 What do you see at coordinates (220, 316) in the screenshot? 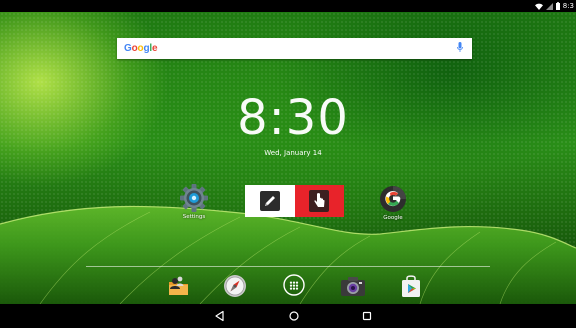
I see `back-icon` at bounding box center [220, 316].